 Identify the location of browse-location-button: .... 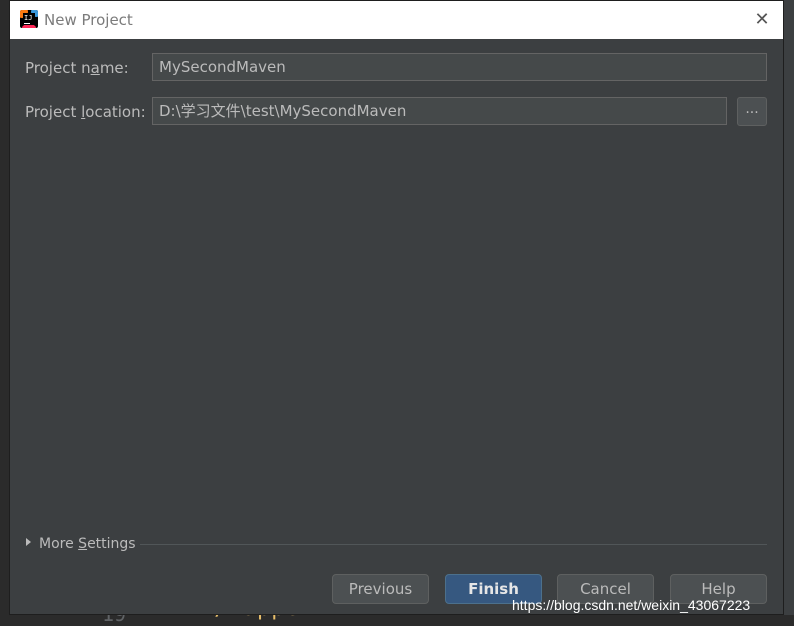
(752, 111).